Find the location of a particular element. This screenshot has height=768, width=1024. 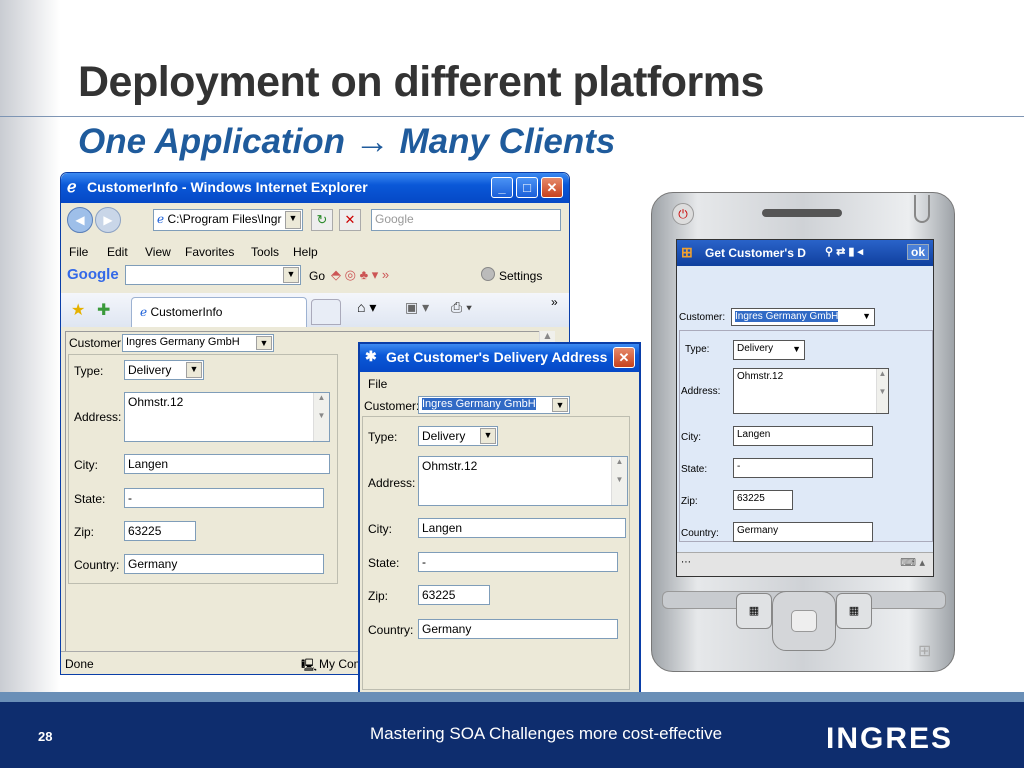

menu-tools: Tools is located at coordinates (265, 252).